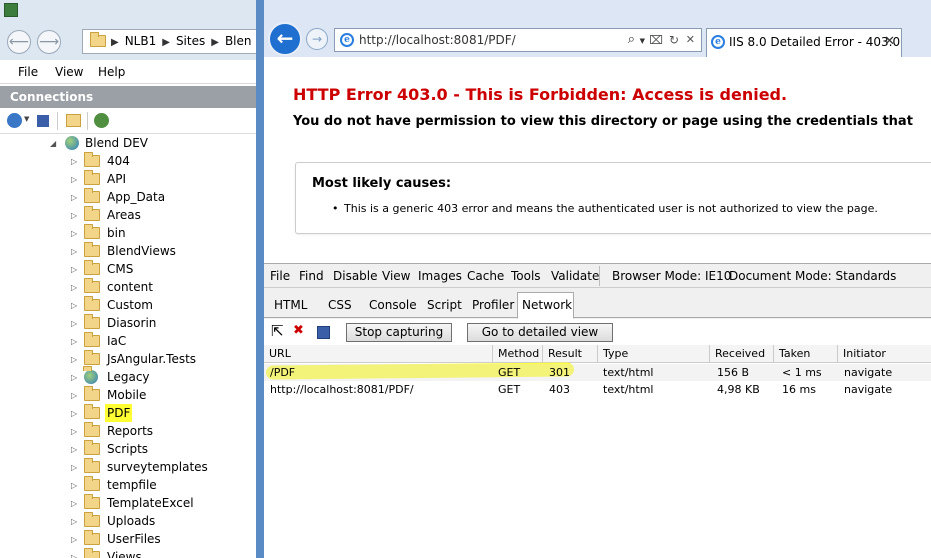  I want to click on tab-profiler: Profiler, so click(493, 305).